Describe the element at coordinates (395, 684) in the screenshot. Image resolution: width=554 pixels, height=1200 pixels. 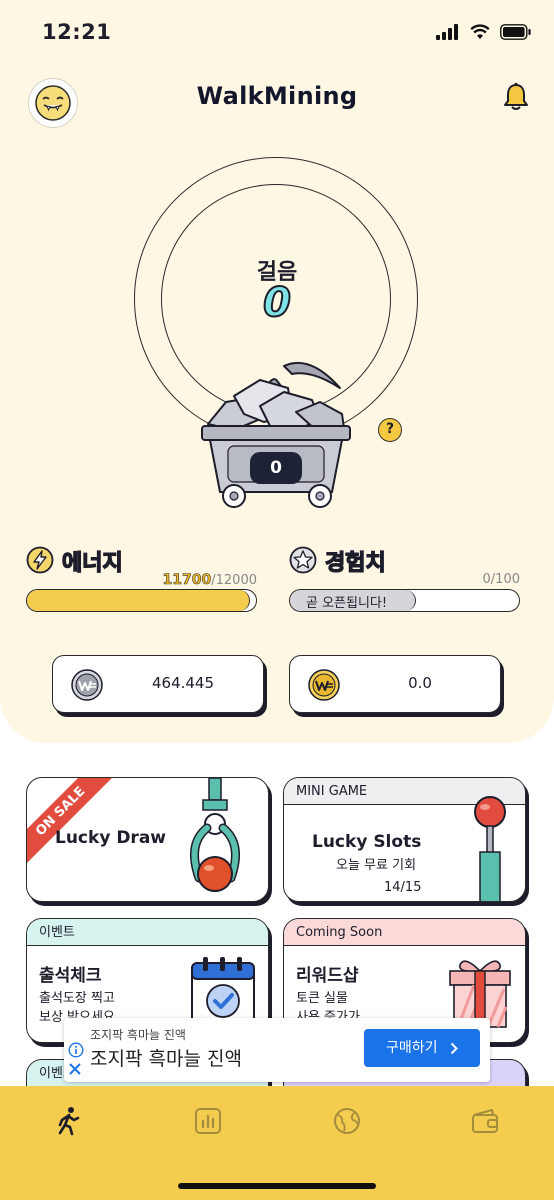
I see `wallet-gold: 0.0` at that location.